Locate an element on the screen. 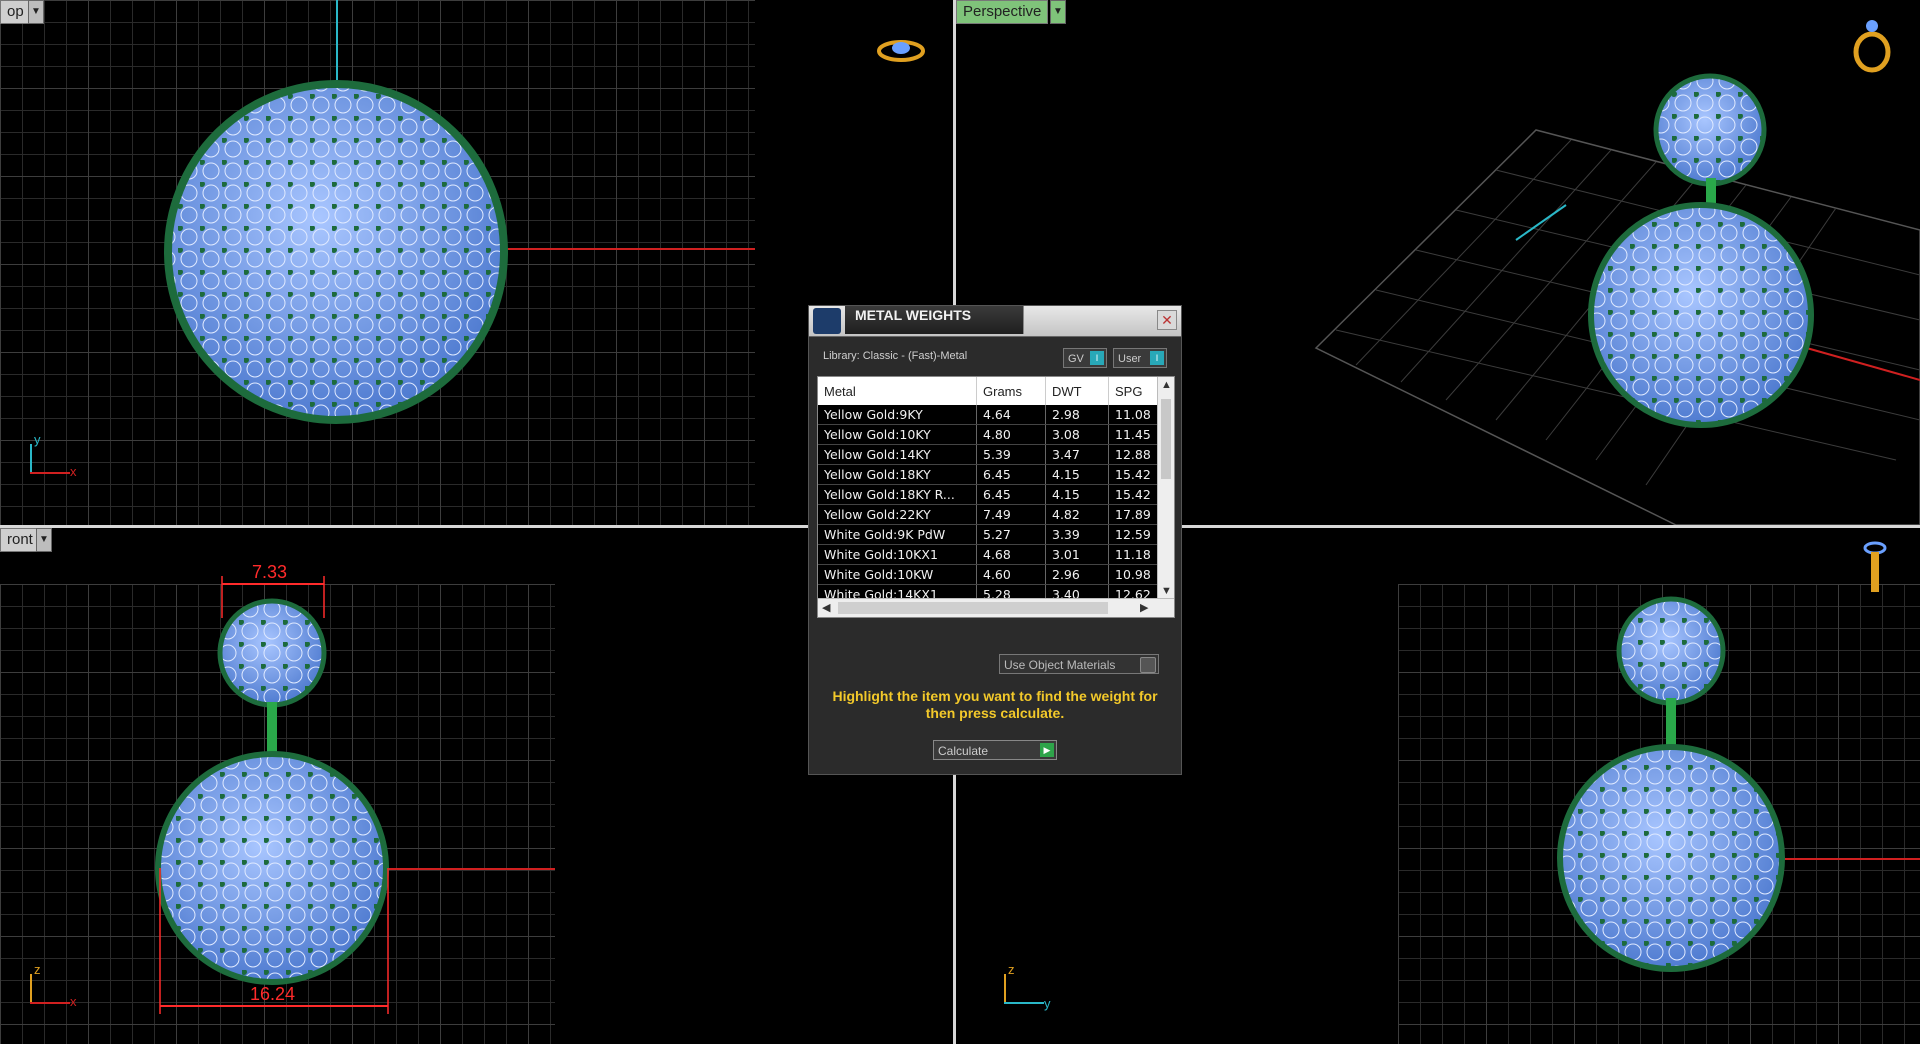 Image resolution: width=1920 pixels, height=1044 pixels. scroll-right-icon: ▶ is located at coordinates (1144, 607).